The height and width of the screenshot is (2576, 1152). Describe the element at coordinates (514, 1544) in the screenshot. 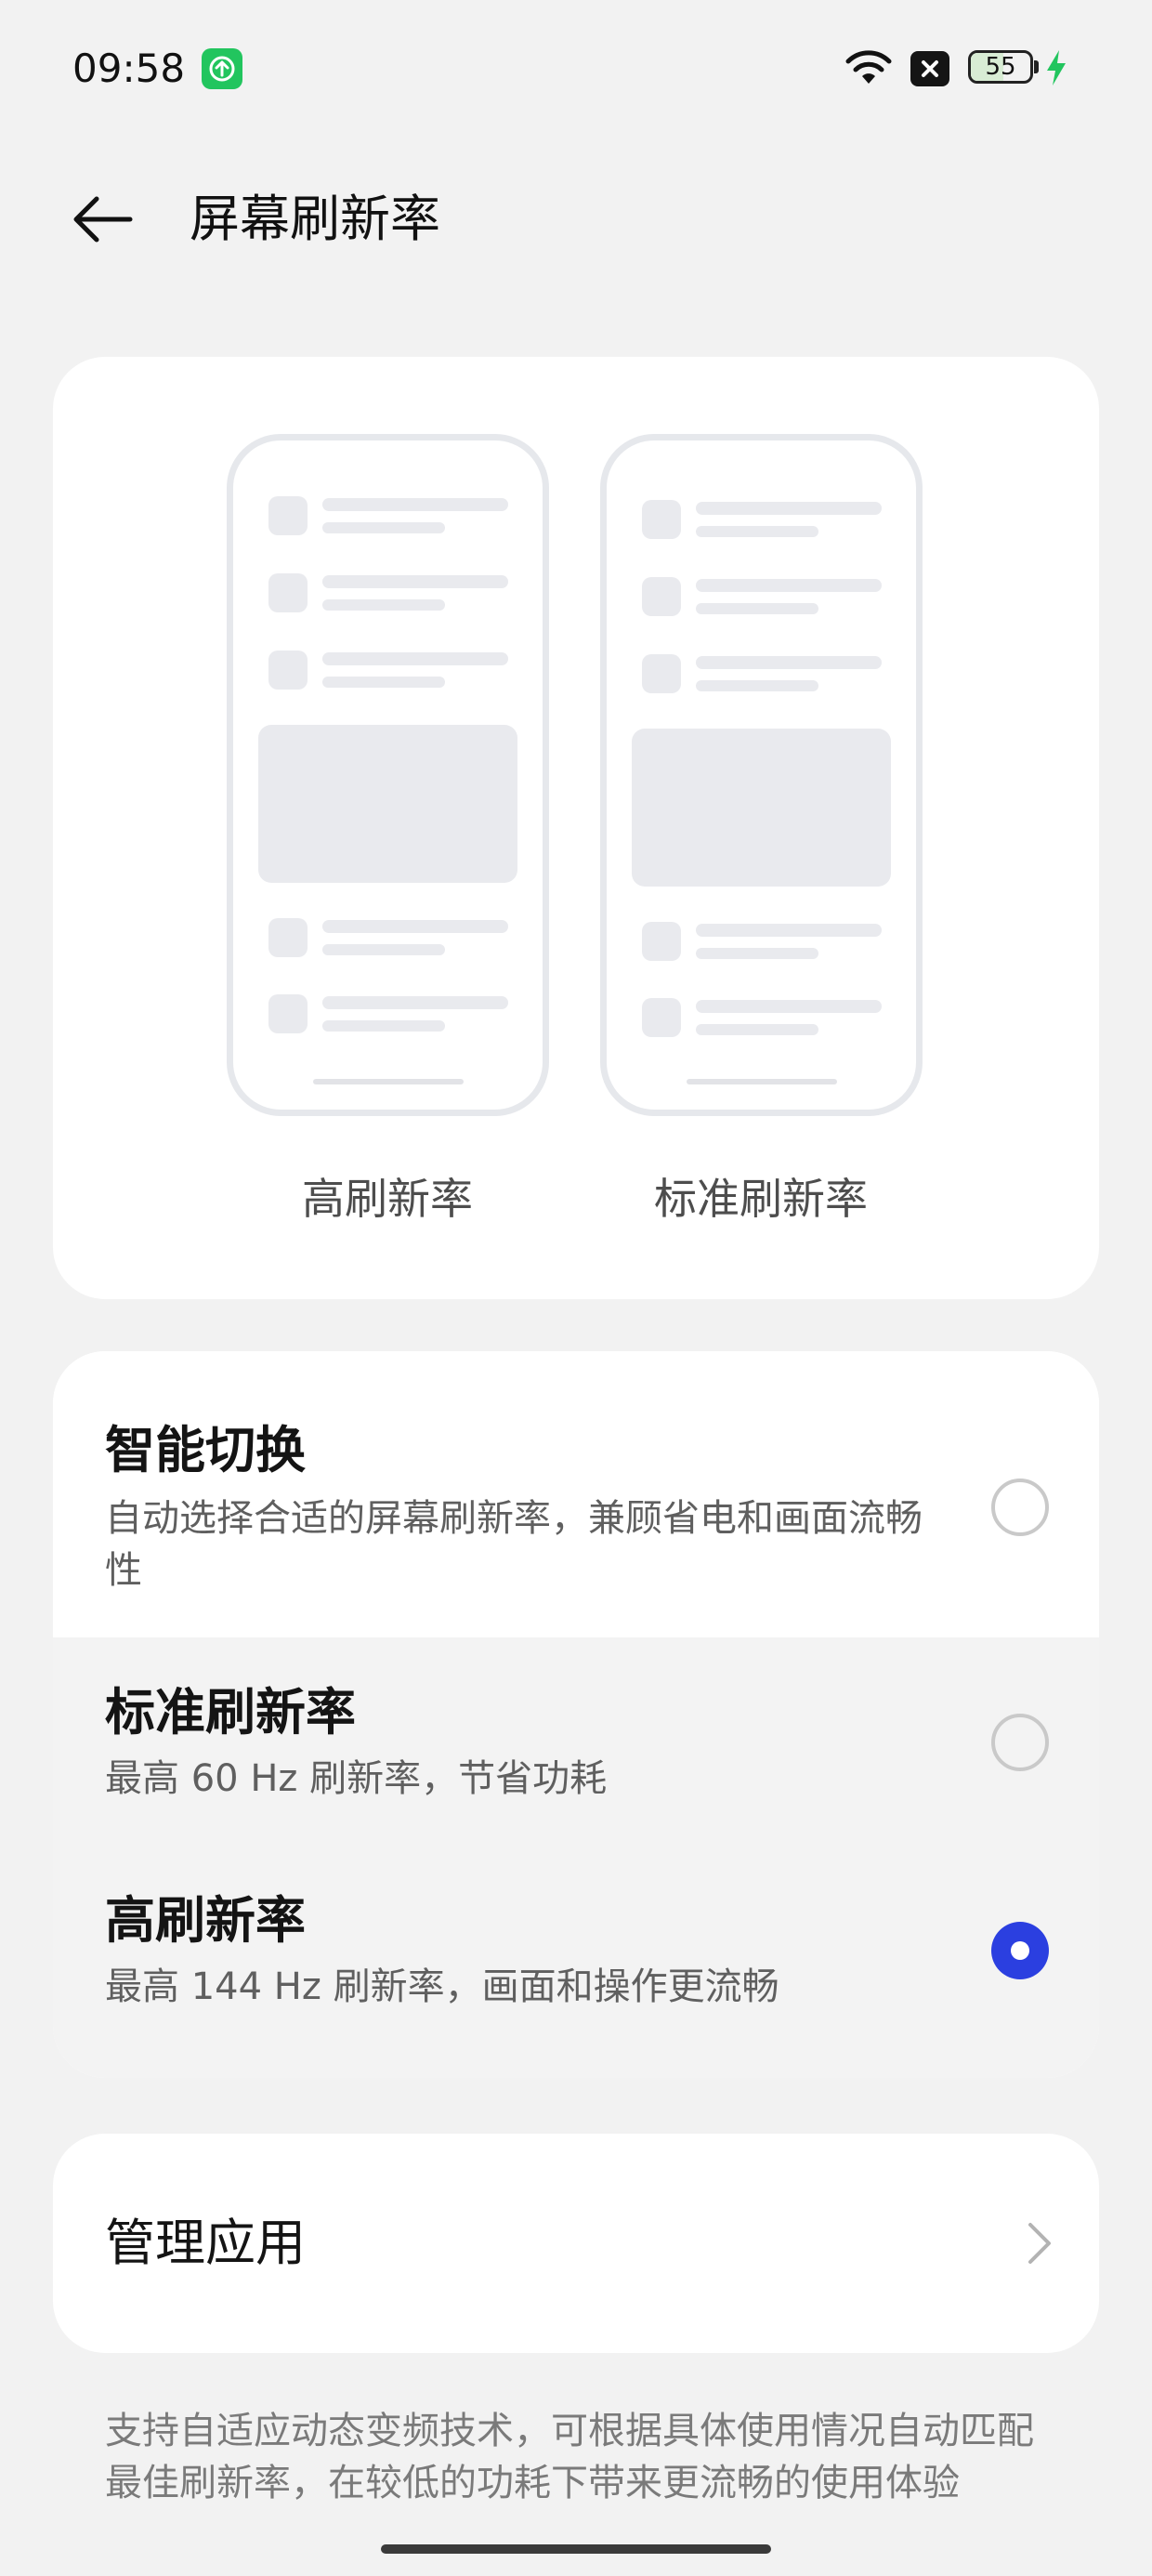

I see `option-description: 自动选择合适的屏幕刷新率，兼顾省电和画面流畅性` at that location.